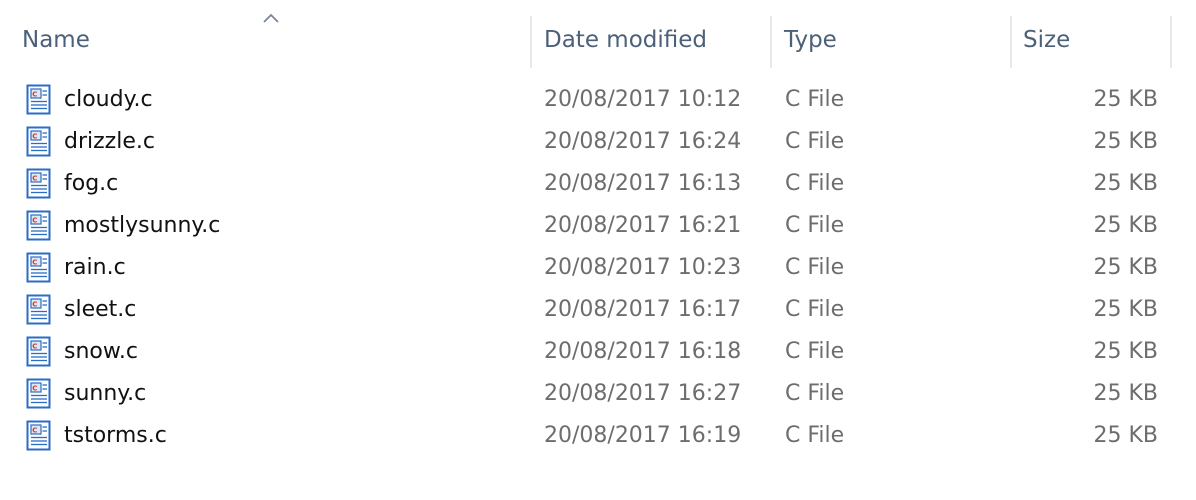 This screenshot has height=500, width=1196. I want to click on file-date-modified: 20/08/2017 16:19, so click(643, 435).